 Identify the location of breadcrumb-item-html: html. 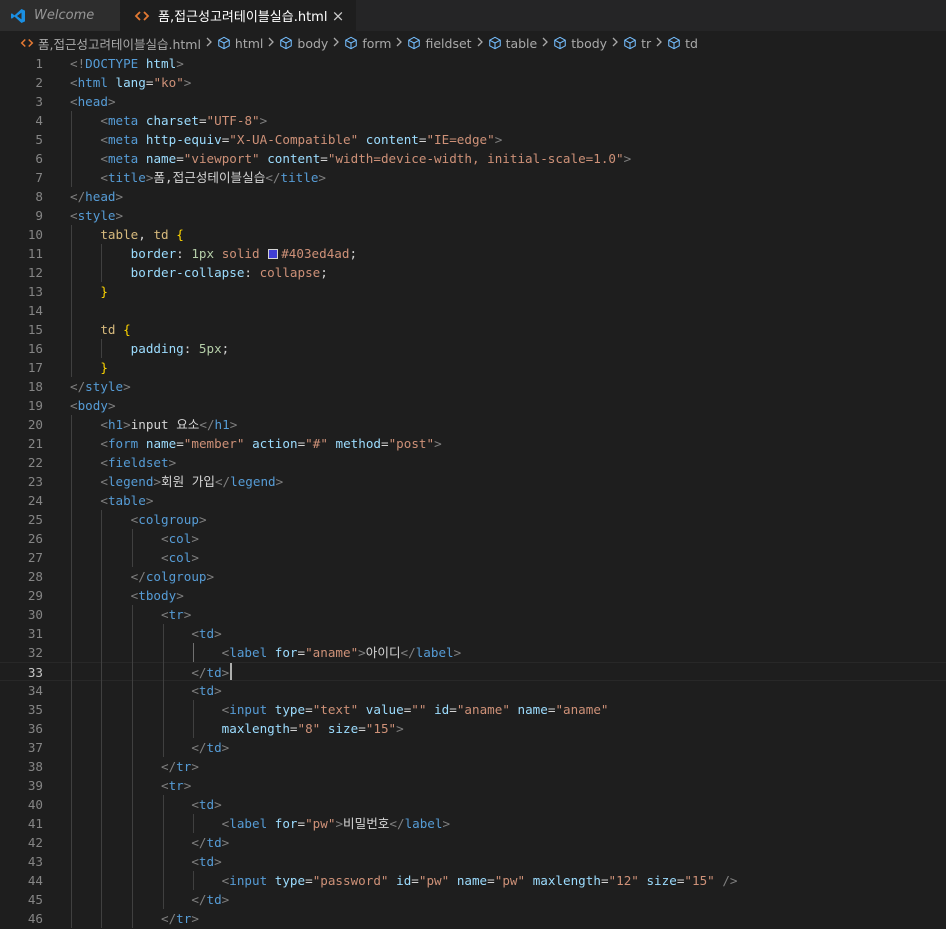
(240, 43).